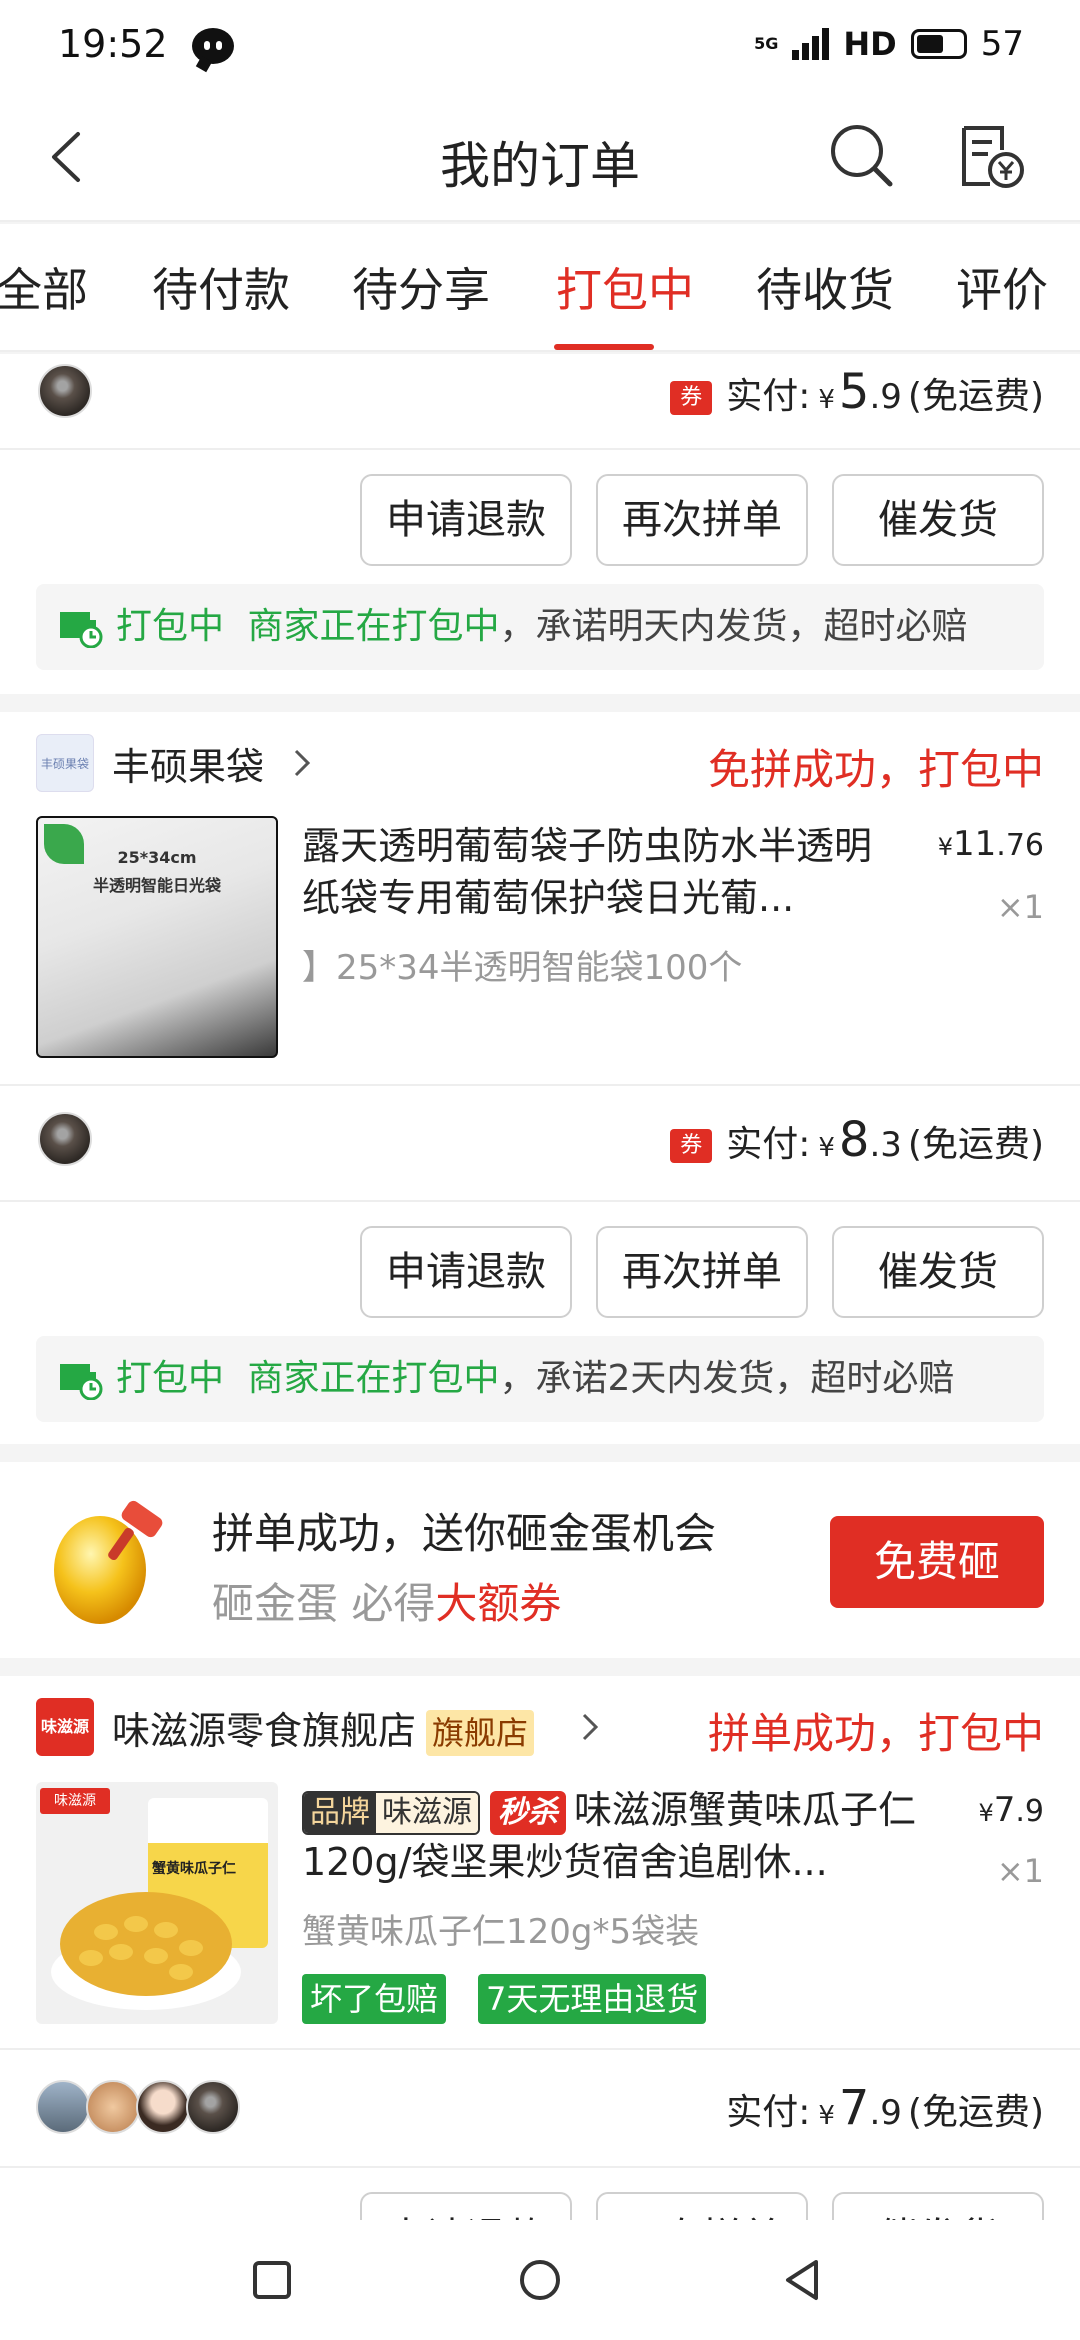  Describe the element at coordinates (1029, 1811) in the screenshot. I see `price-decimal: .9` at that location.